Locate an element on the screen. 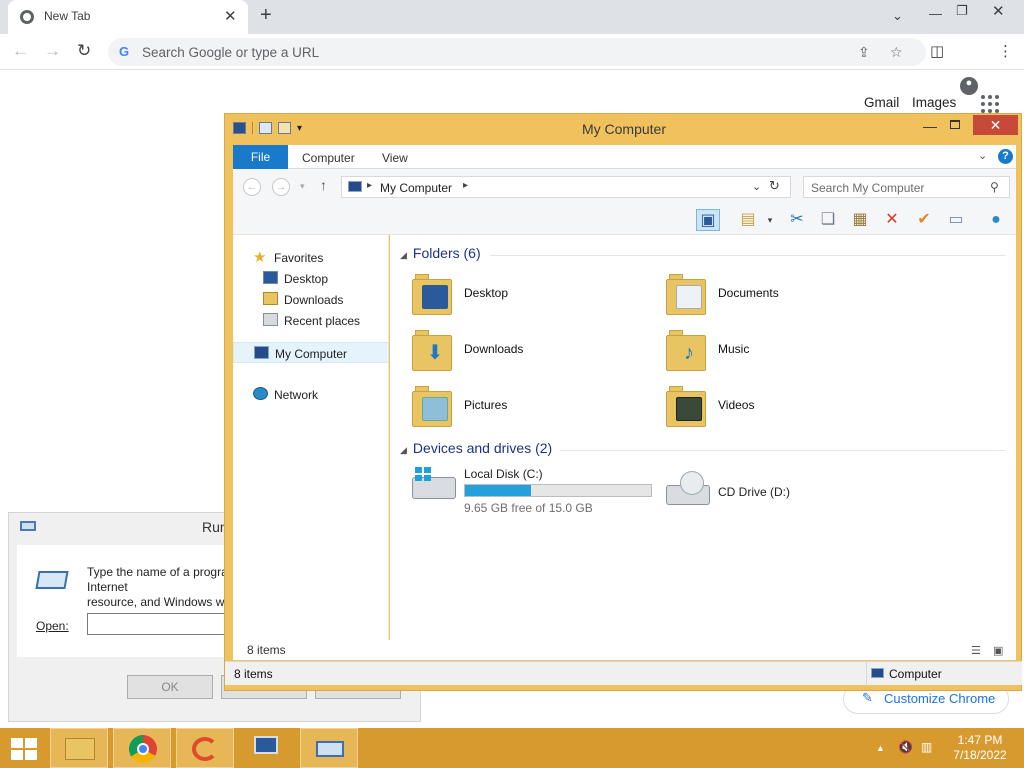  taskbar-ccleaner is located at coordinates (205, 748).